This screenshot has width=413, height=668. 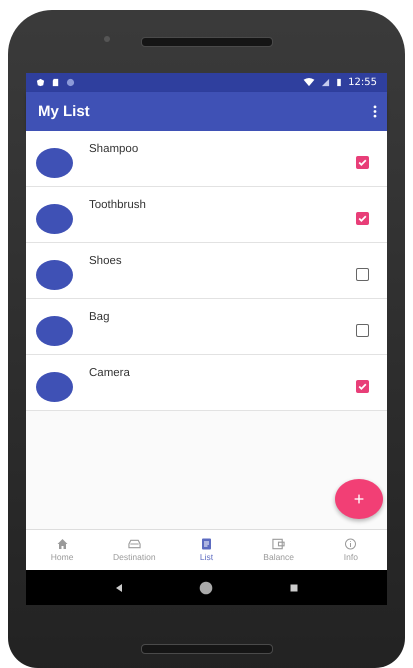 What do you see at coordinates (206, 215) in the screenshot?
I see `list-item: Toothbrush` at bounding box center [206, 215].